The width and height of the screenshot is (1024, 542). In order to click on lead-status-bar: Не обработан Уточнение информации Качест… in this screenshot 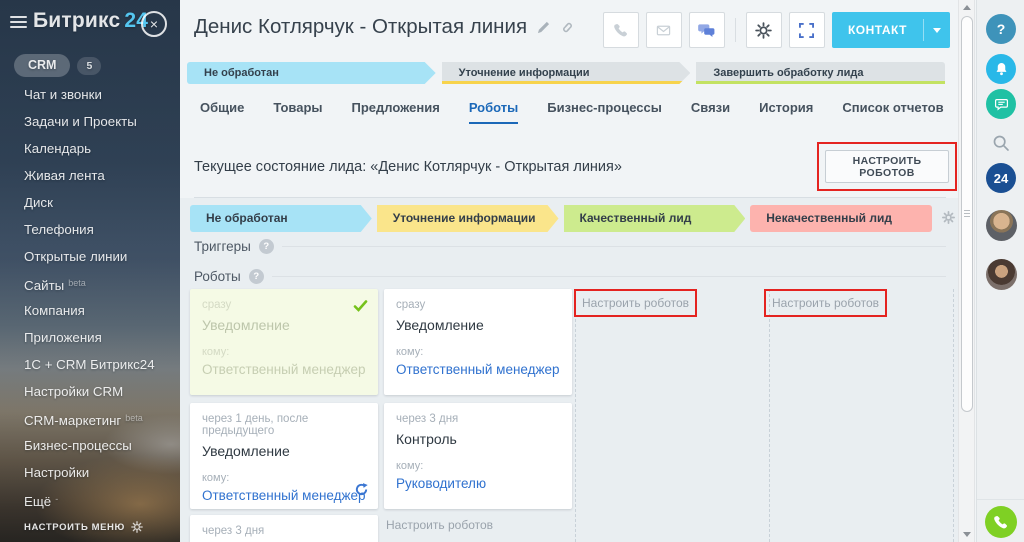, I will do `click(561, 218)`.